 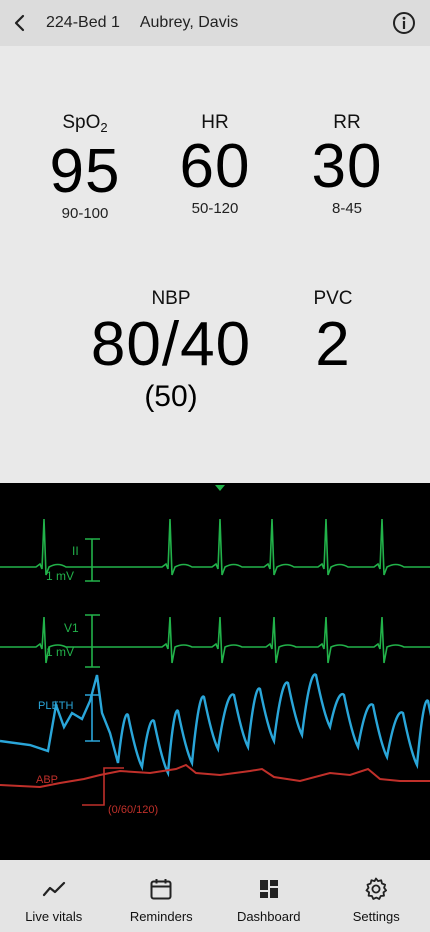 I want to click on back-button, so click(x=20, y=23).